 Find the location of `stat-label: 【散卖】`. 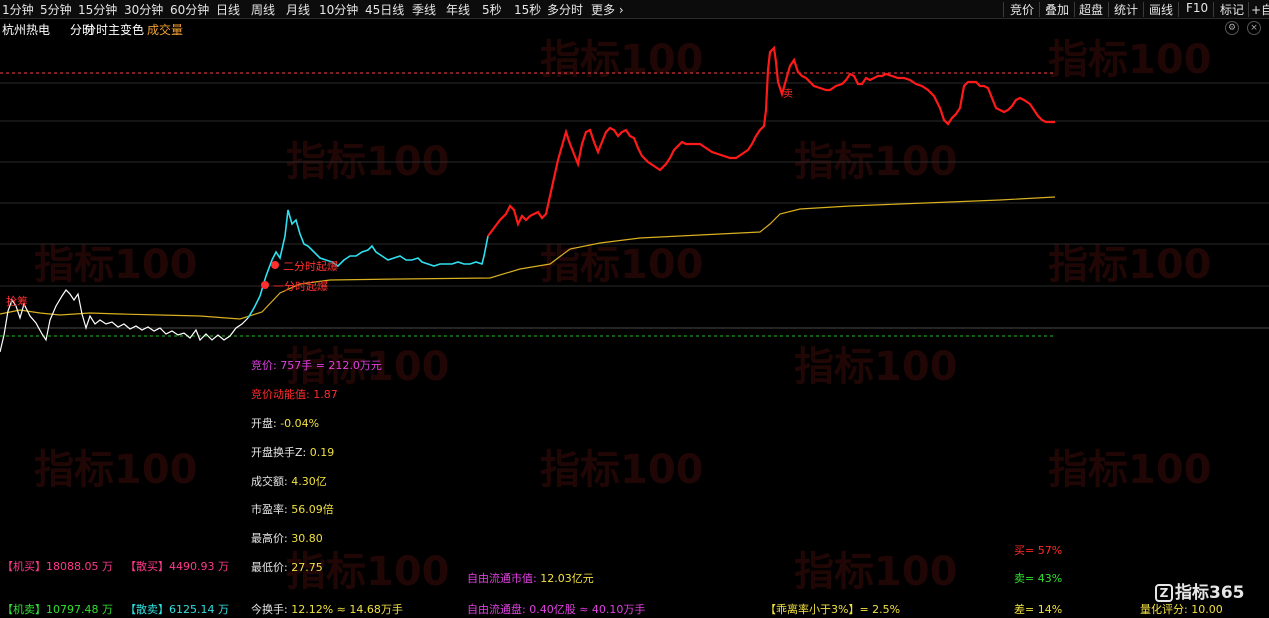

stat-label: 【散卖】 is located at coordinates (147, 609).